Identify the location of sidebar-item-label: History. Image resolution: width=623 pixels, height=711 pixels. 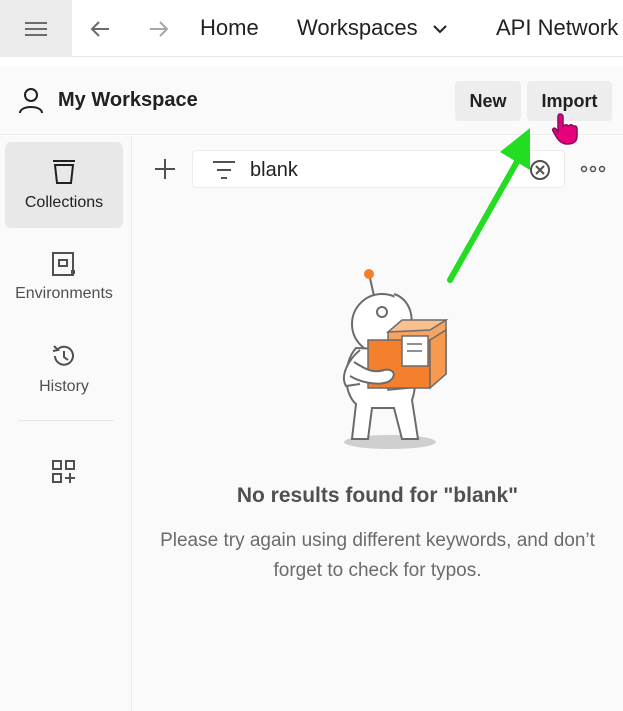
(64, 386).